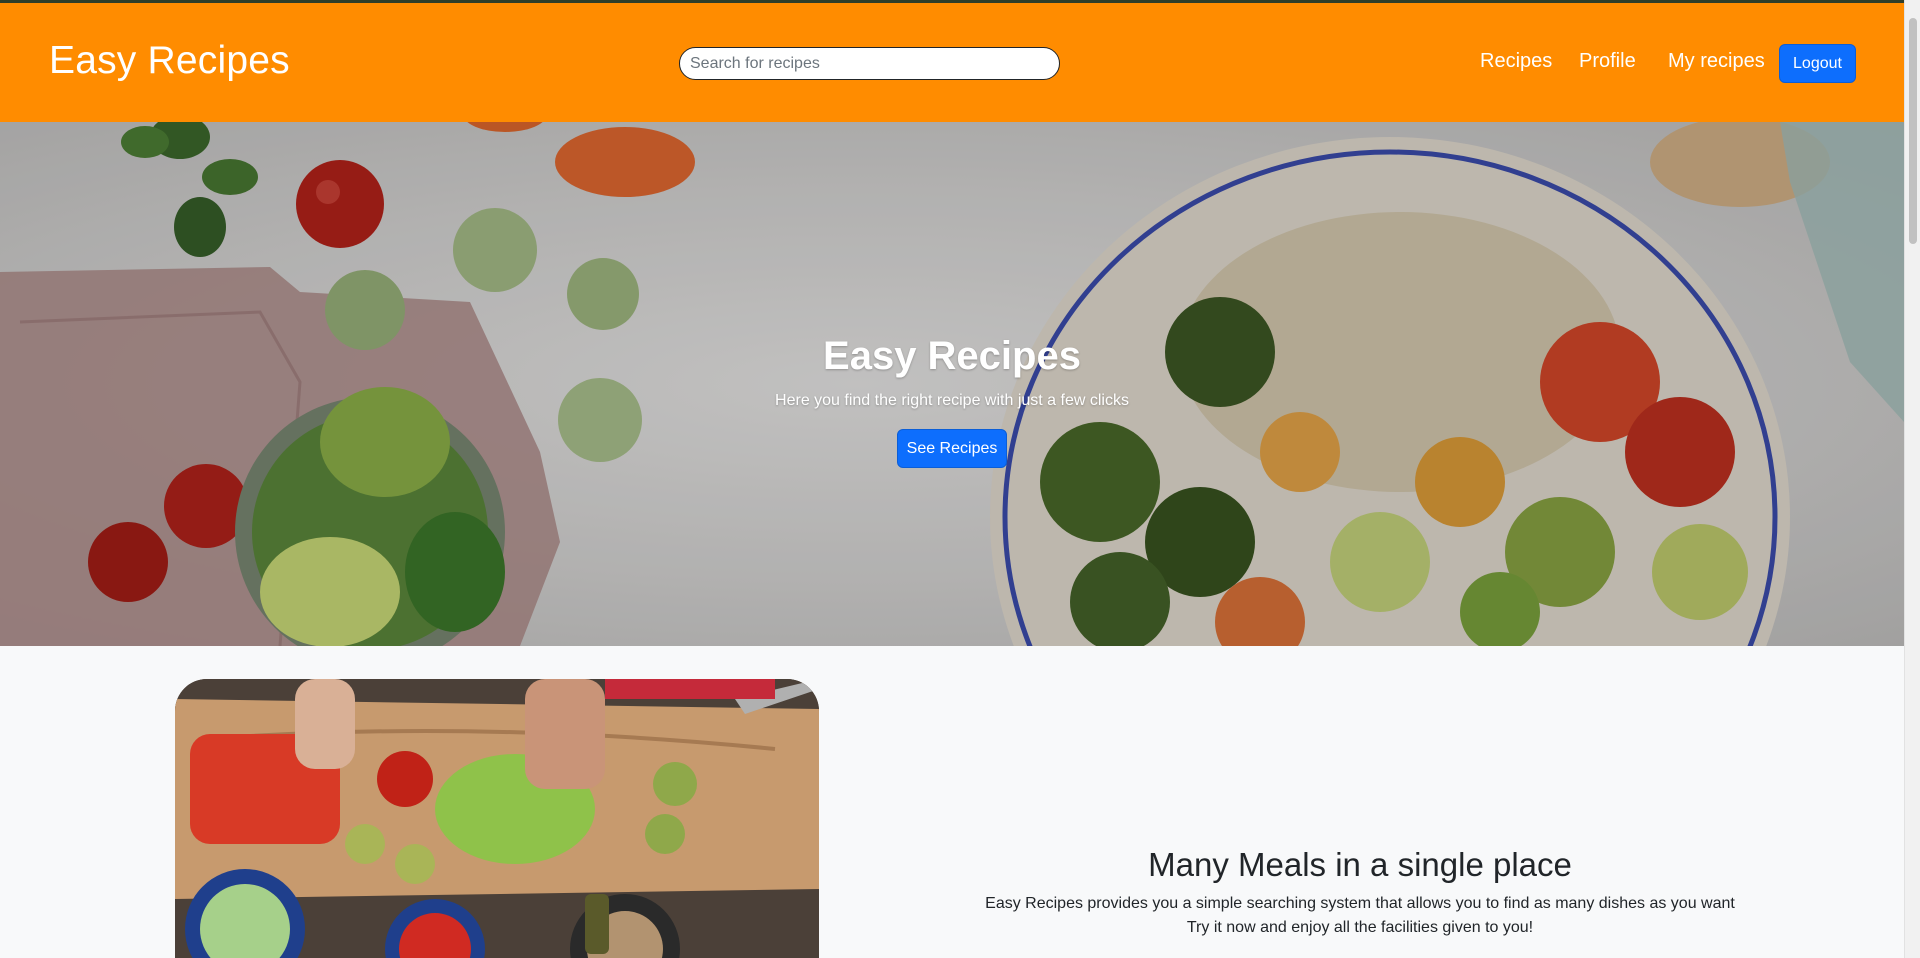  What do you see at coordinates (1360, 864) in the screenshot?
I see `feature-title: Many Meals in a single place` at bounding box center [1360, 864].